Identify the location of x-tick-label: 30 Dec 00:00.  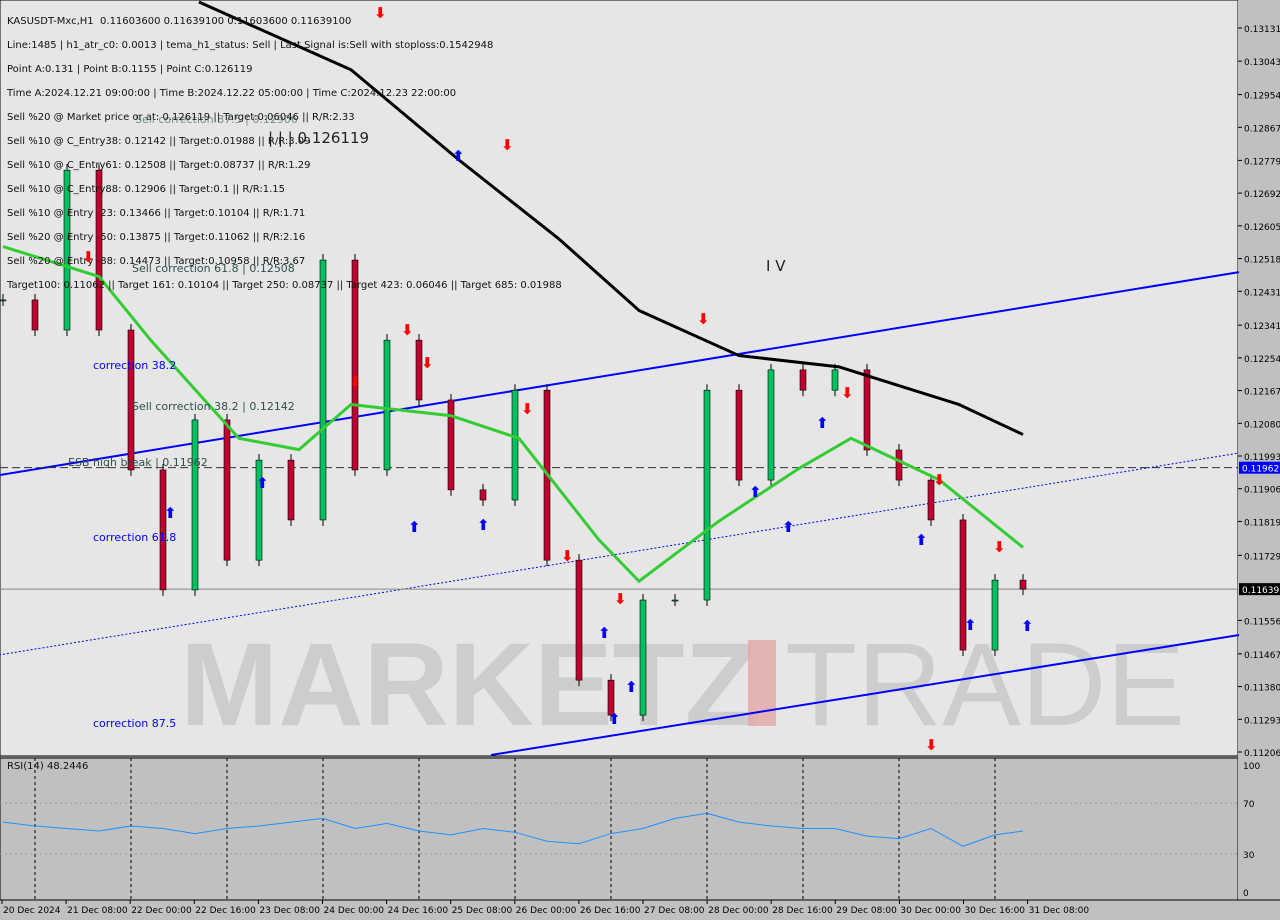
(930, 911).